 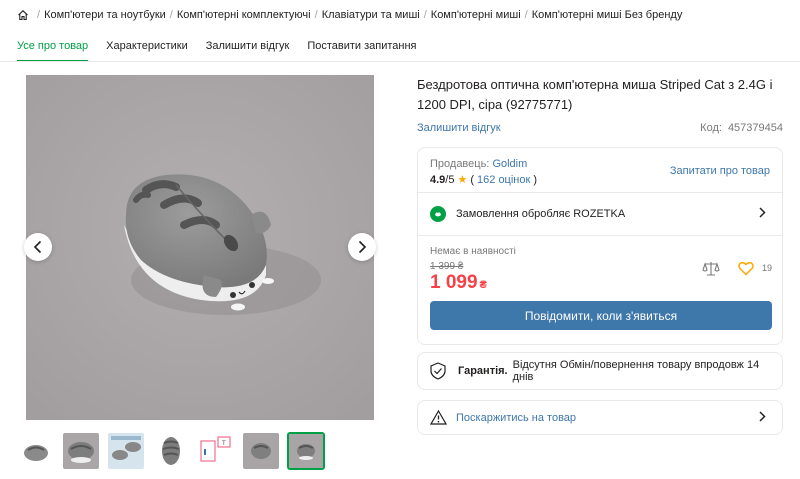 I want to click on tab-all-about-product: Усе про товар, so click(x=53, y=51).